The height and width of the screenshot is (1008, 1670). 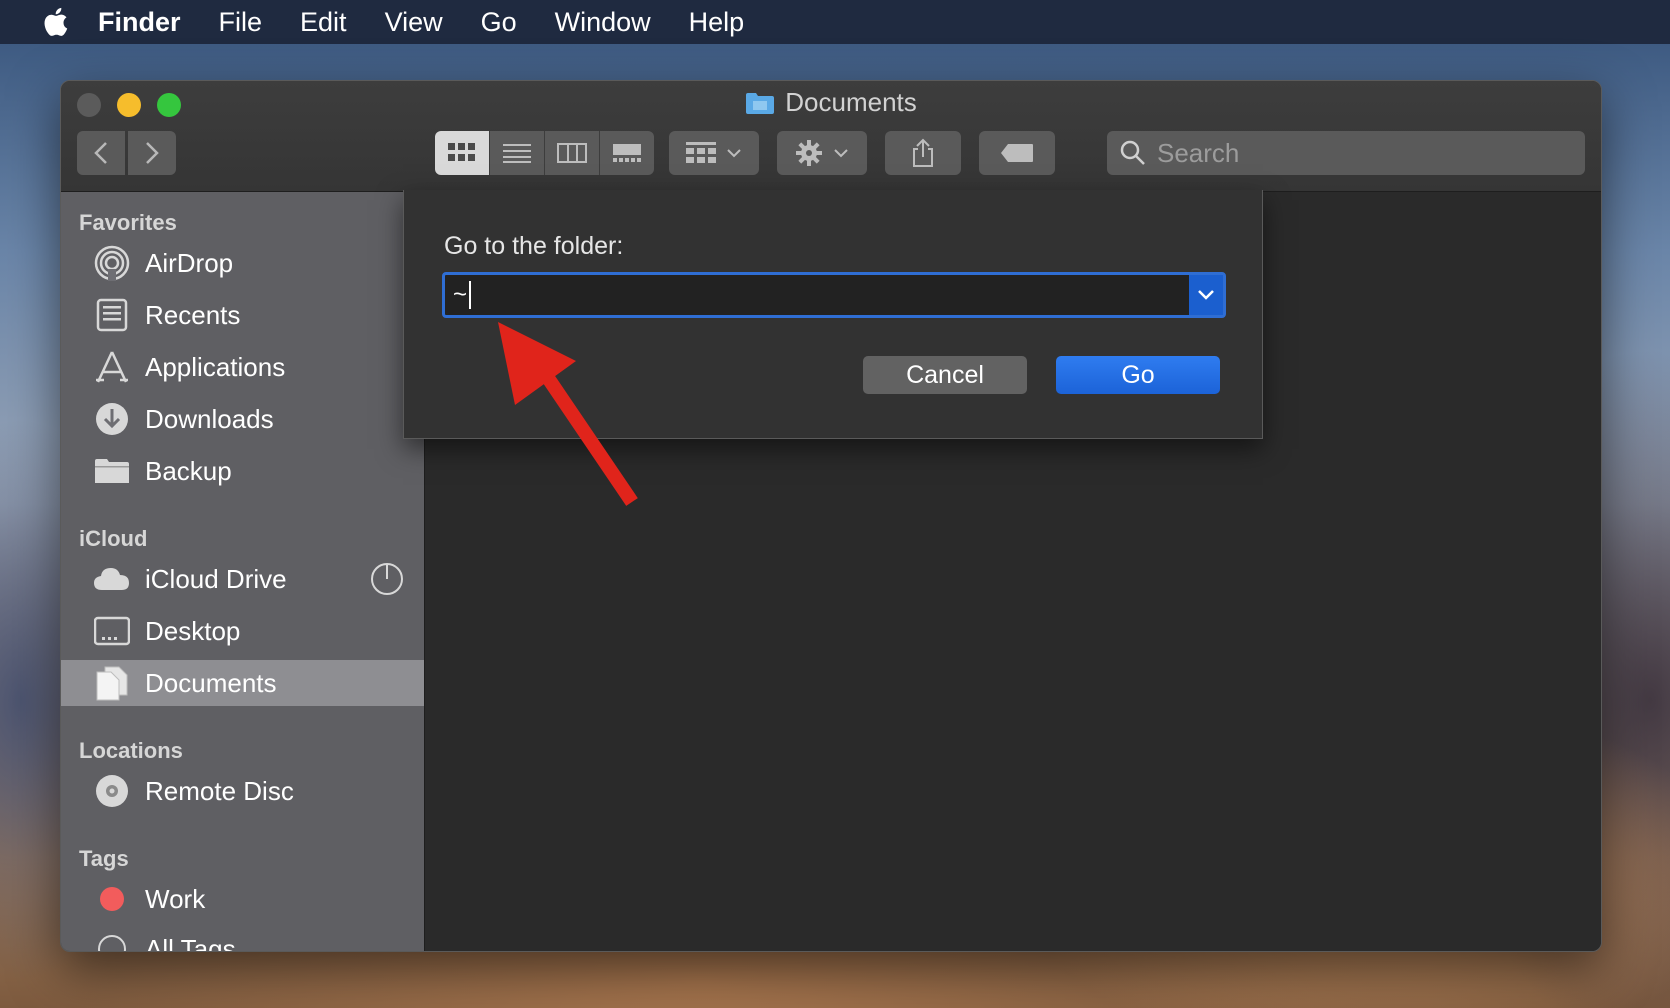 I want to click on documents-icon, so click(x=112, y=683).